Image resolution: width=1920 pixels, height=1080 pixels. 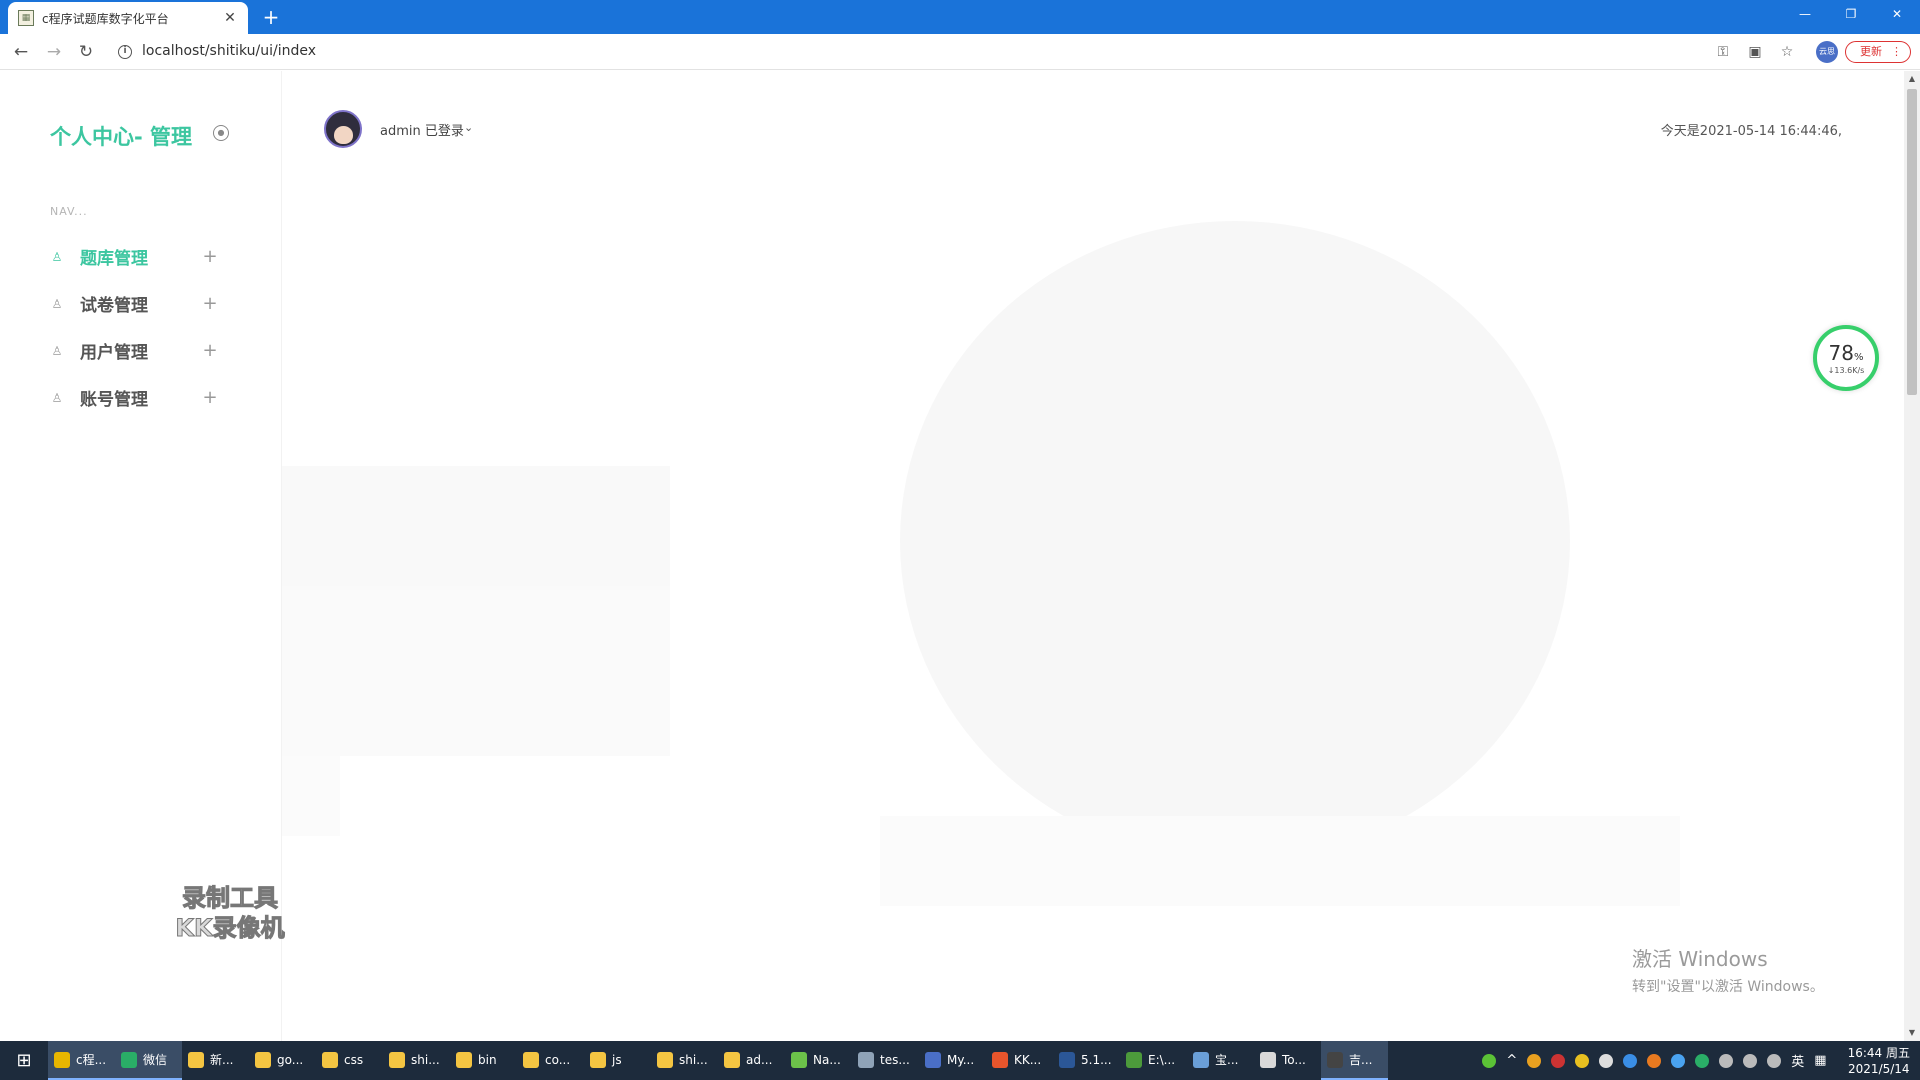 What do you see at coordinates (1805, 14) in the screenshot?
I see `minimize-icon: —` at bounding box center [1805, 14].